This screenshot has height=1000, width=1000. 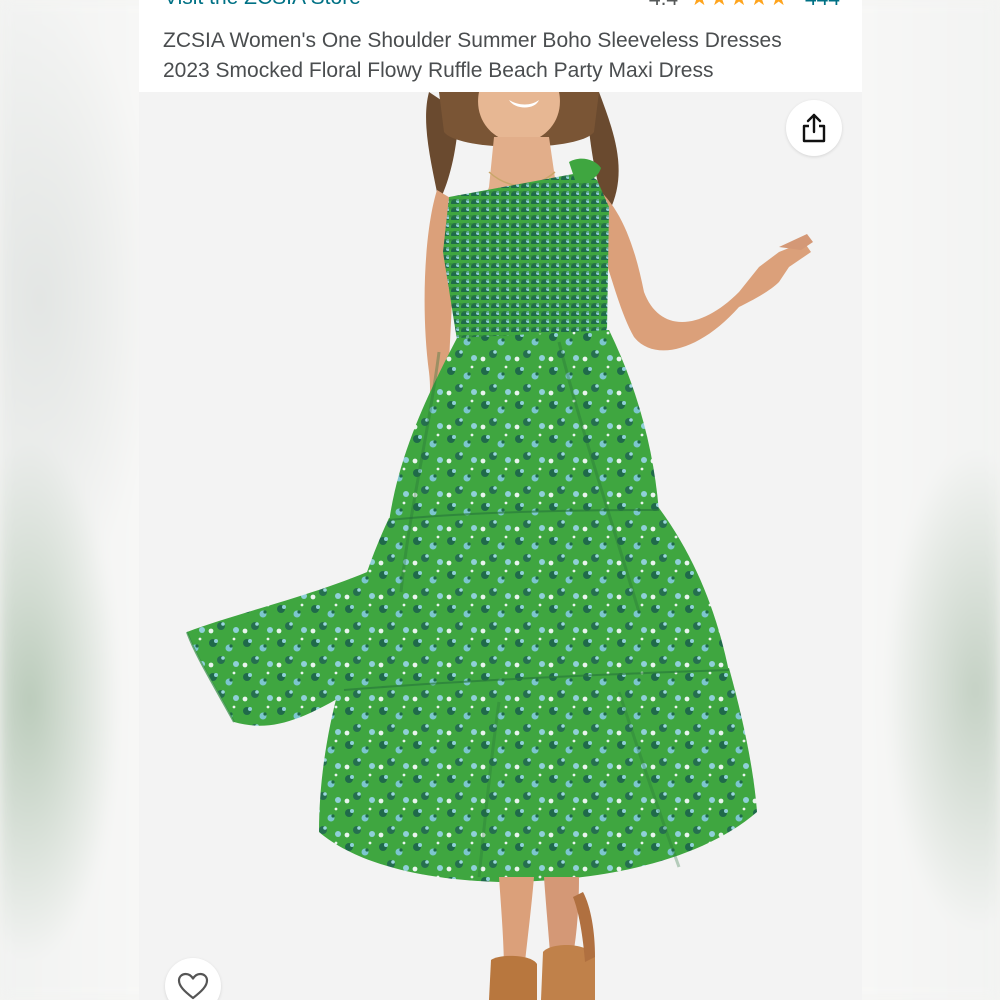 I want to click on heart-icon, so click(x=193, y=986).